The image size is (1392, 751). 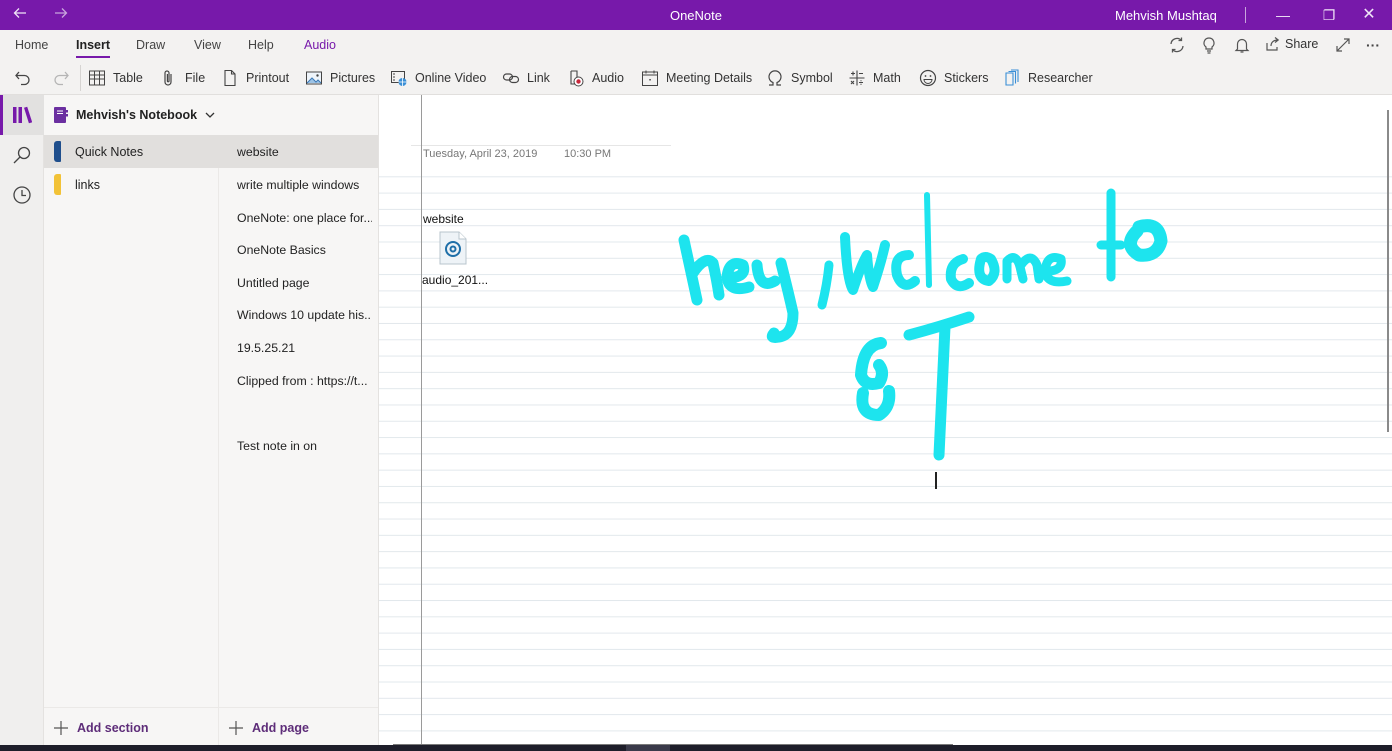 What do you see at coordinates (1291, 44) in the screenshot?
I see `share-button: Share` at bounding box center [1291, 44].